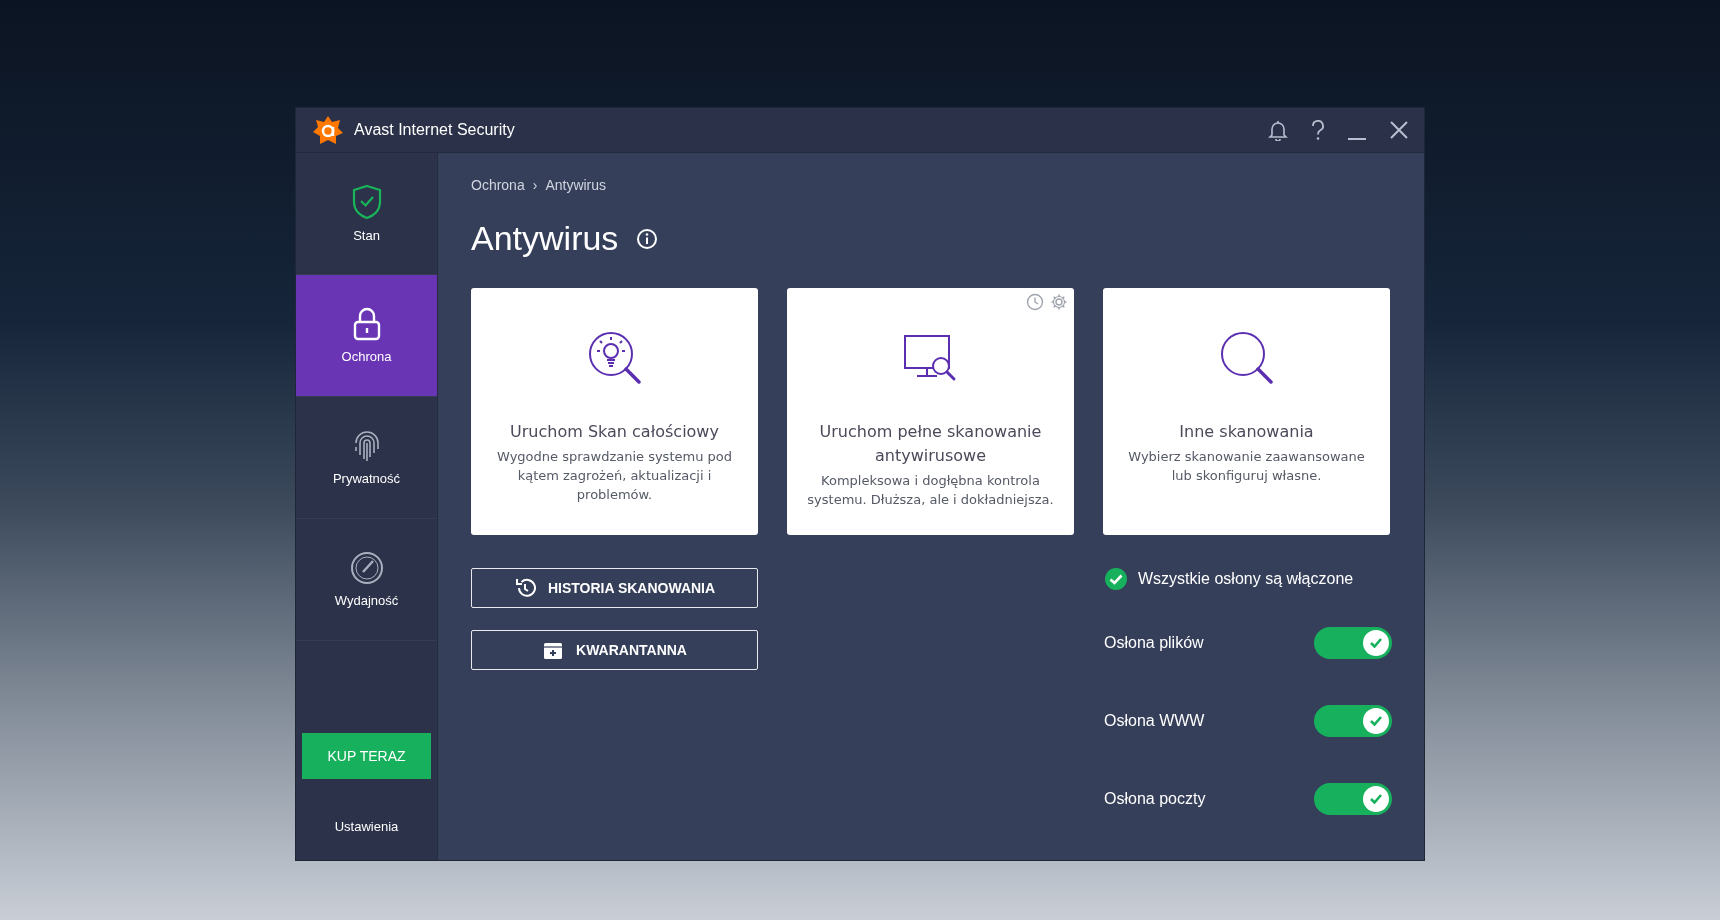 The image size is (1720, 920). I want to click on scan-card: Uruchom Skan całościowy Wygodne sprawdzanie systemu pod kątem zagrożeń, aktualizacji i problemów., so click(614, 411).